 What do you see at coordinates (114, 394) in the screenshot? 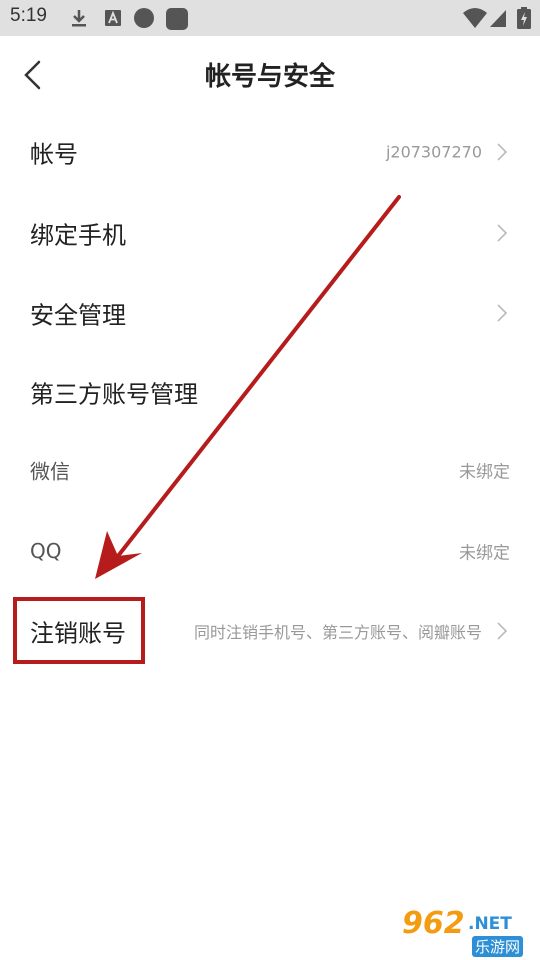
I see `section-title: 第三方账号管理` at bounding box center [114, 394].